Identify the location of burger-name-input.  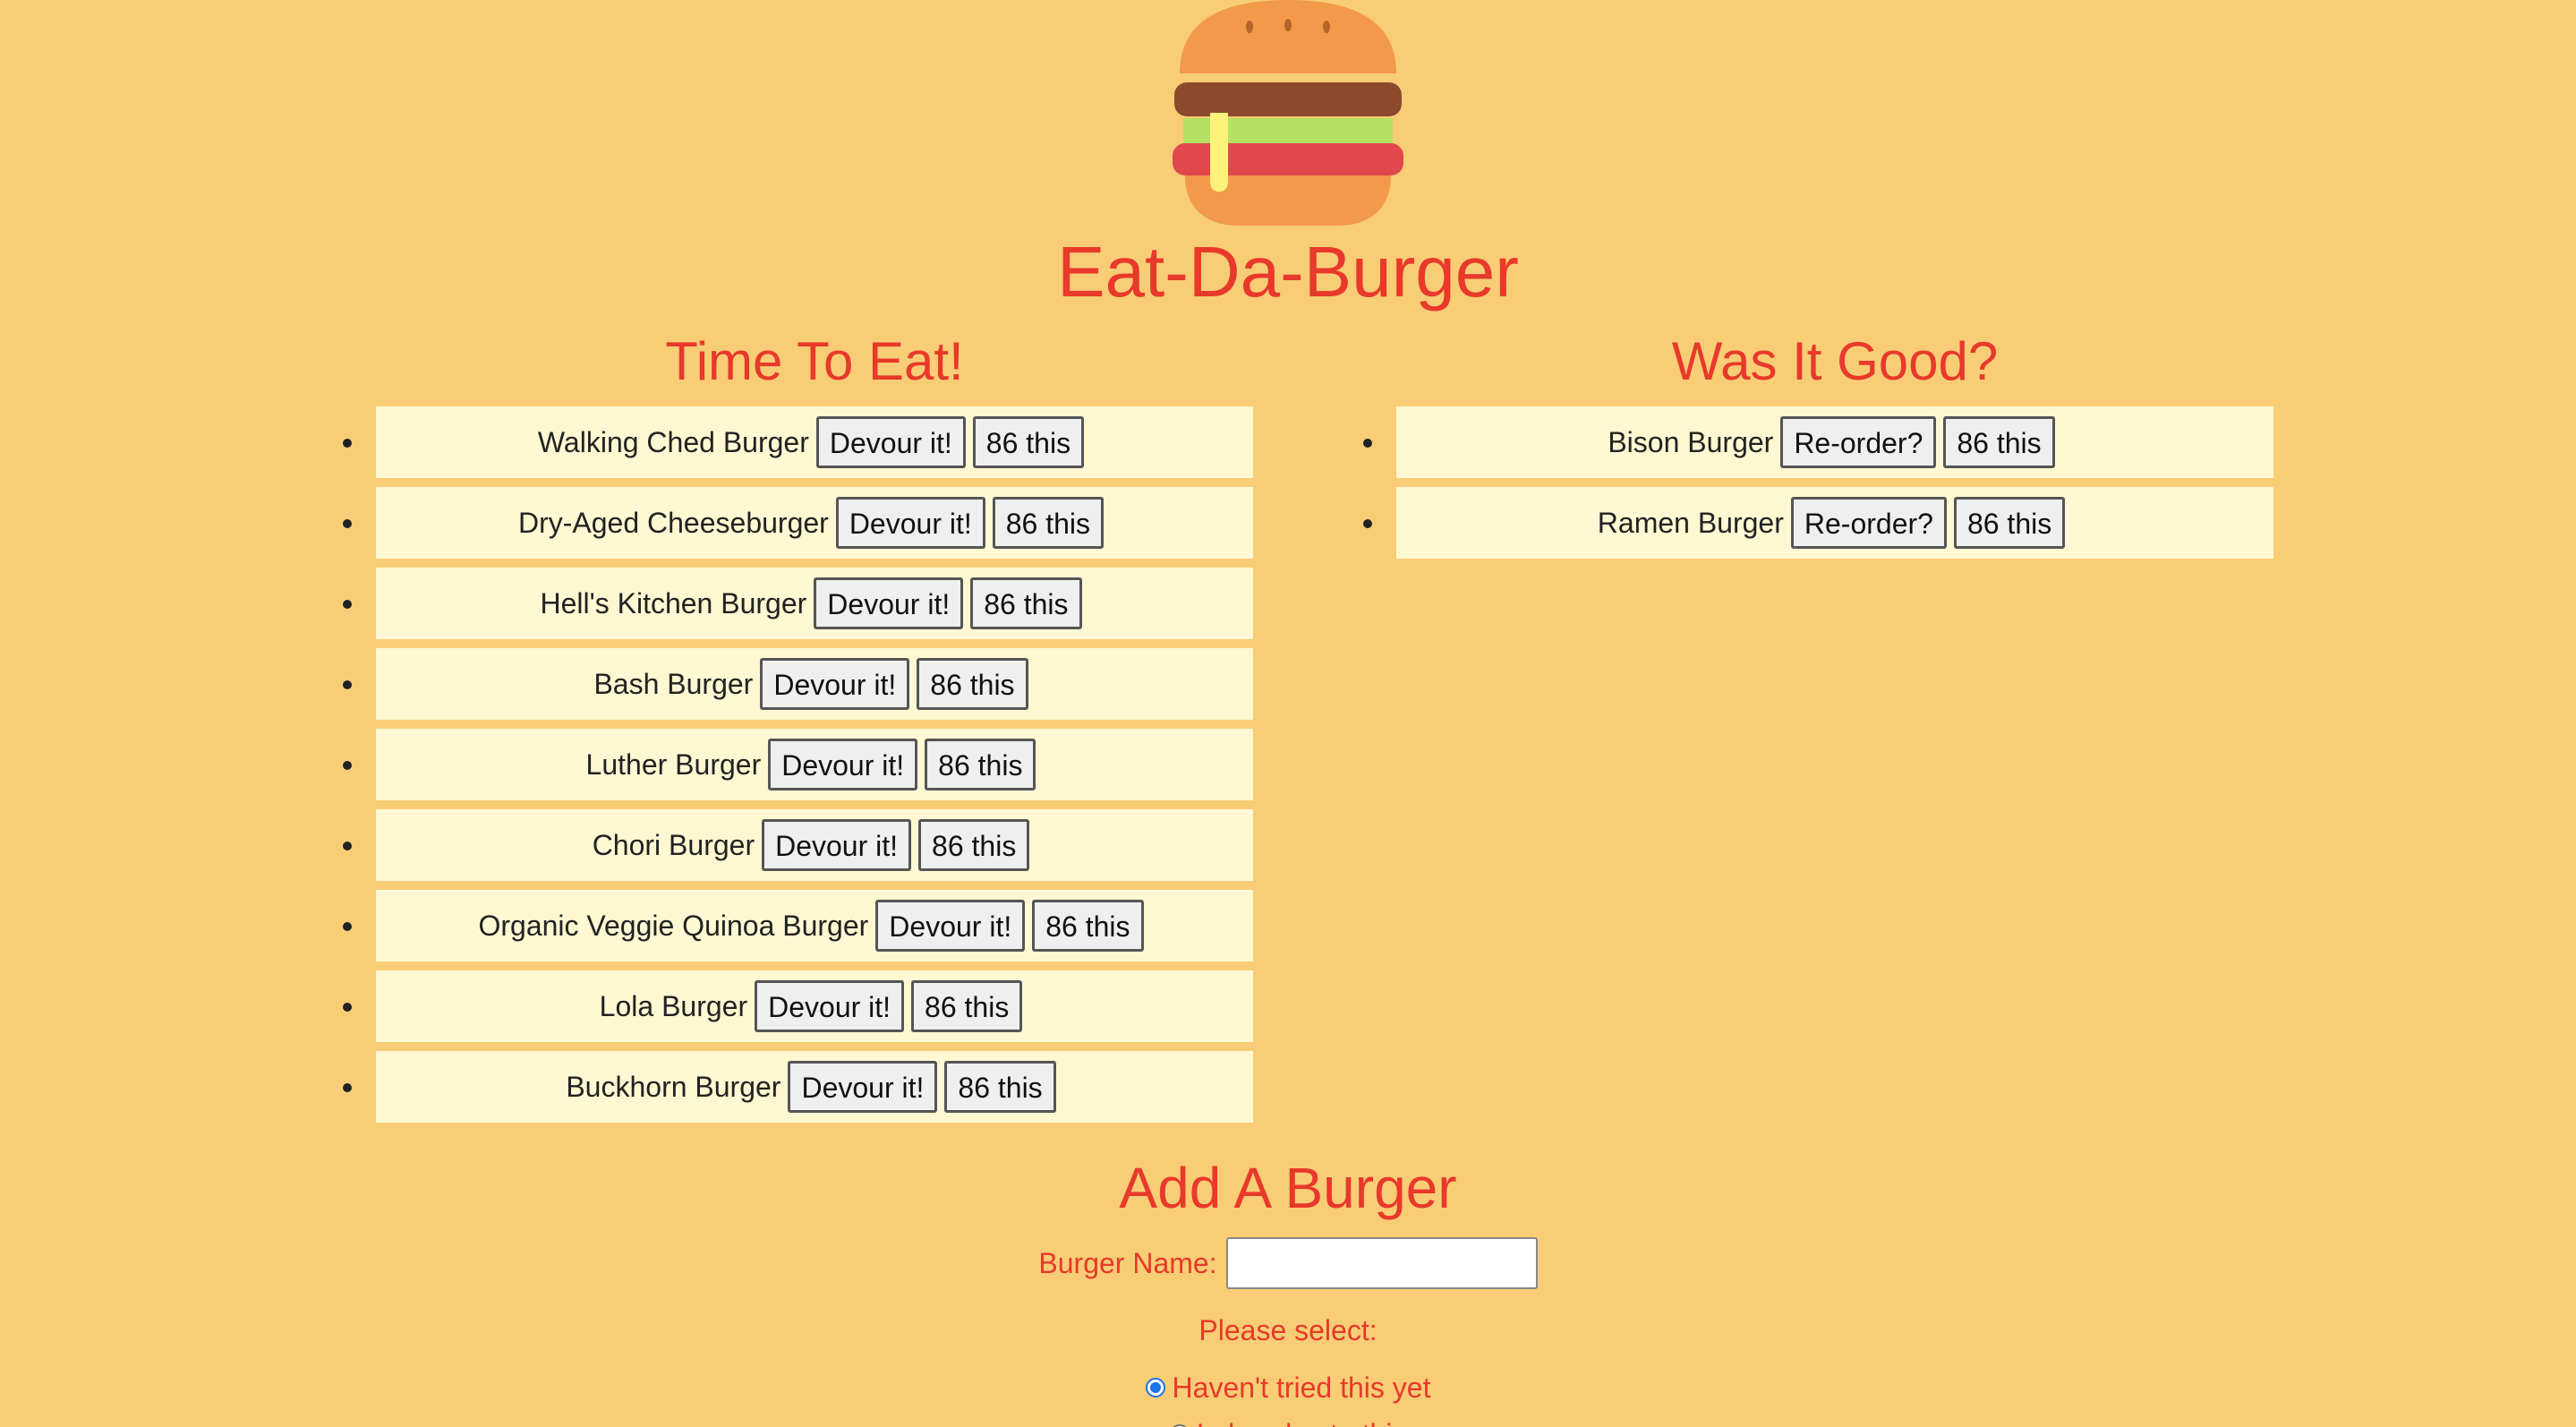
(1381, 1263).